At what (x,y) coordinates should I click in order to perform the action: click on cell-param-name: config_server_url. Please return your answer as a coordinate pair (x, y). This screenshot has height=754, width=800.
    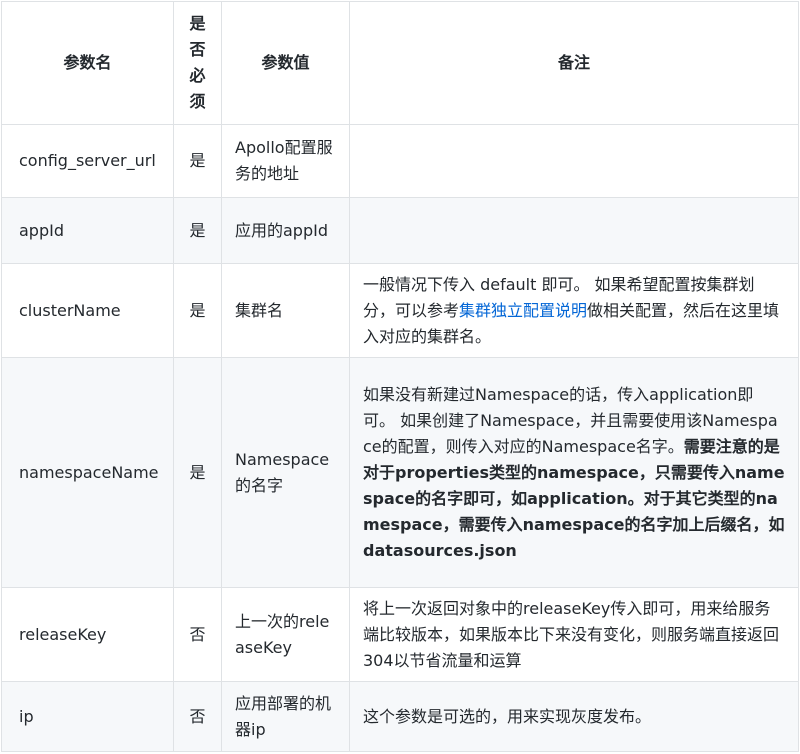
    Looking at the image, I should click on (87, 161).